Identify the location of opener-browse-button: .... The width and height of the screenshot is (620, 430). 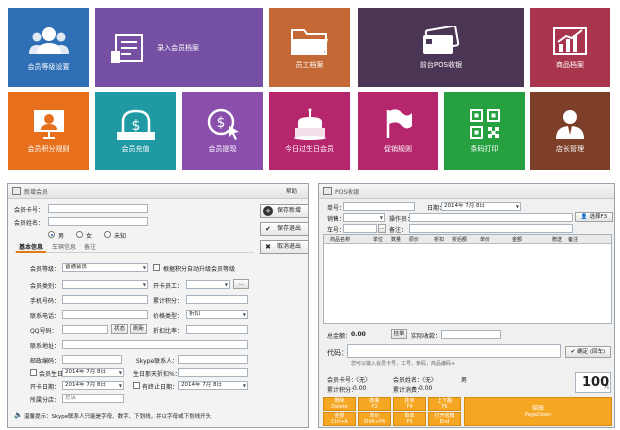
(241, 284).